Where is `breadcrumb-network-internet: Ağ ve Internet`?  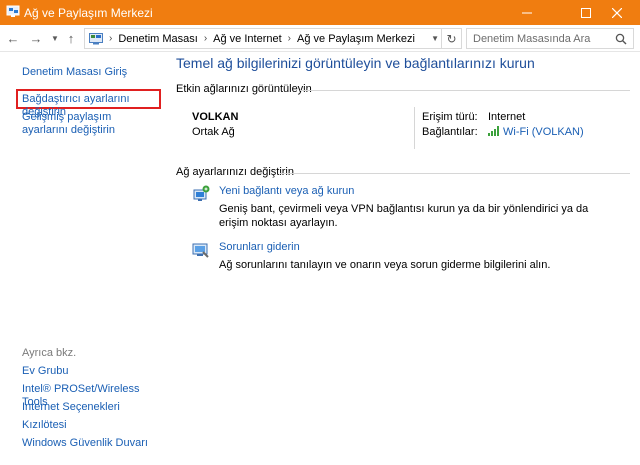 breadcrumb-network-internet: Ağ ve Internet is located at coordinates (247, 39).